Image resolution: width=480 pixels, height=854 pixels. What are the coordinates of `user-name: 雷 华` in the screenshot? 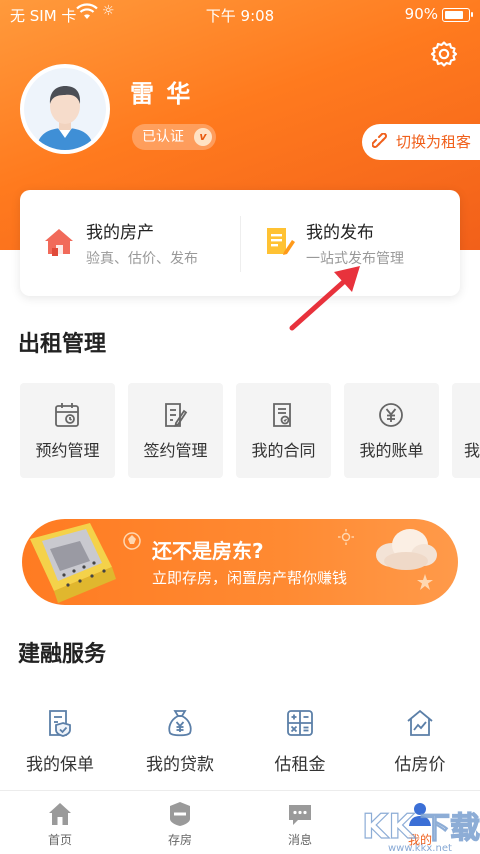 It's located at (161, 94).